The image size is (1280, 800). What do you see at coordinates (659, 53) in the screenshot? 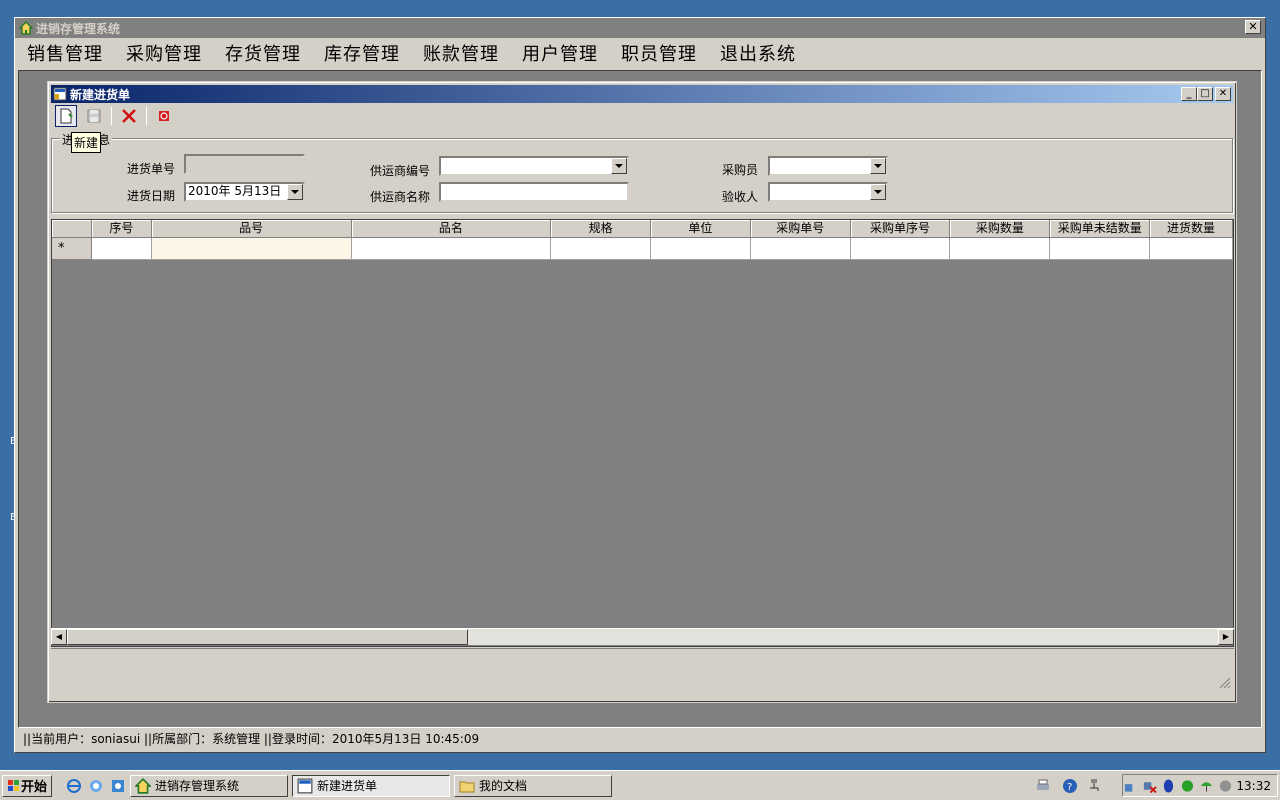
I see `menu-staff: 职员管理` at bounding box center [659, 53].